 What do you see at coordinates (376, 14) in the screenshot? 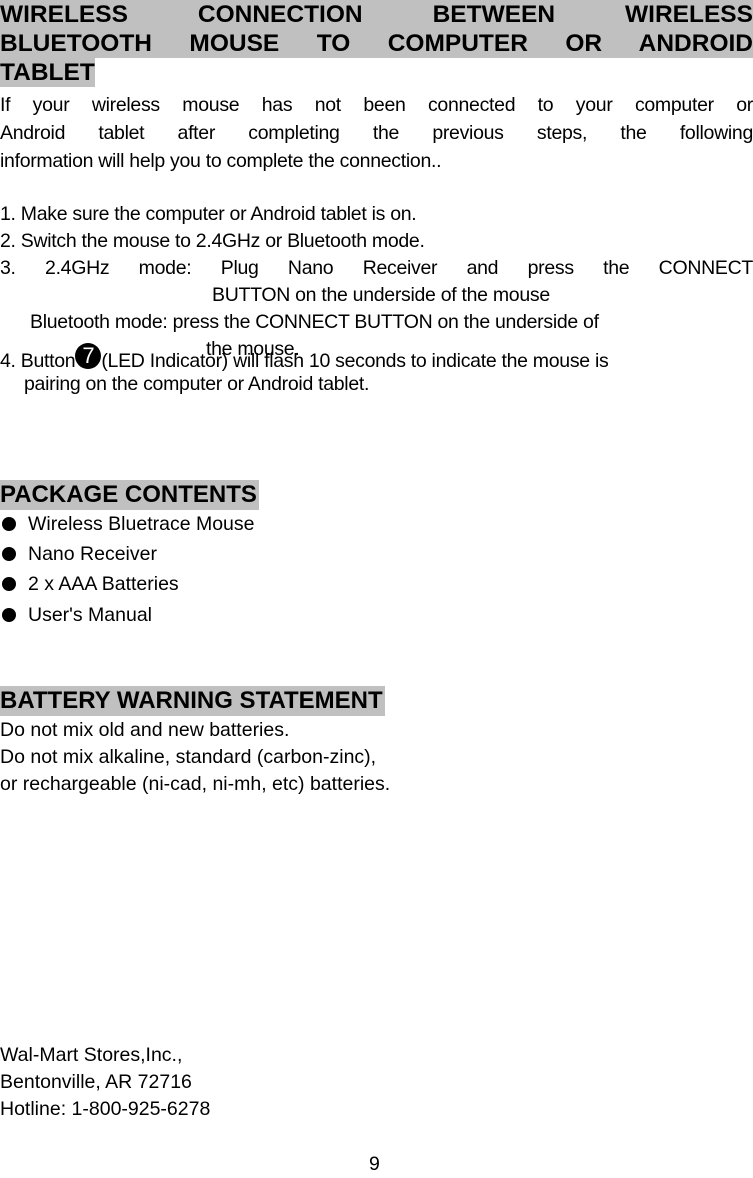
I see `title-line: WIRELESS CONNECTION BETWEEN WIRELESS` at bounding box center [376, 14].